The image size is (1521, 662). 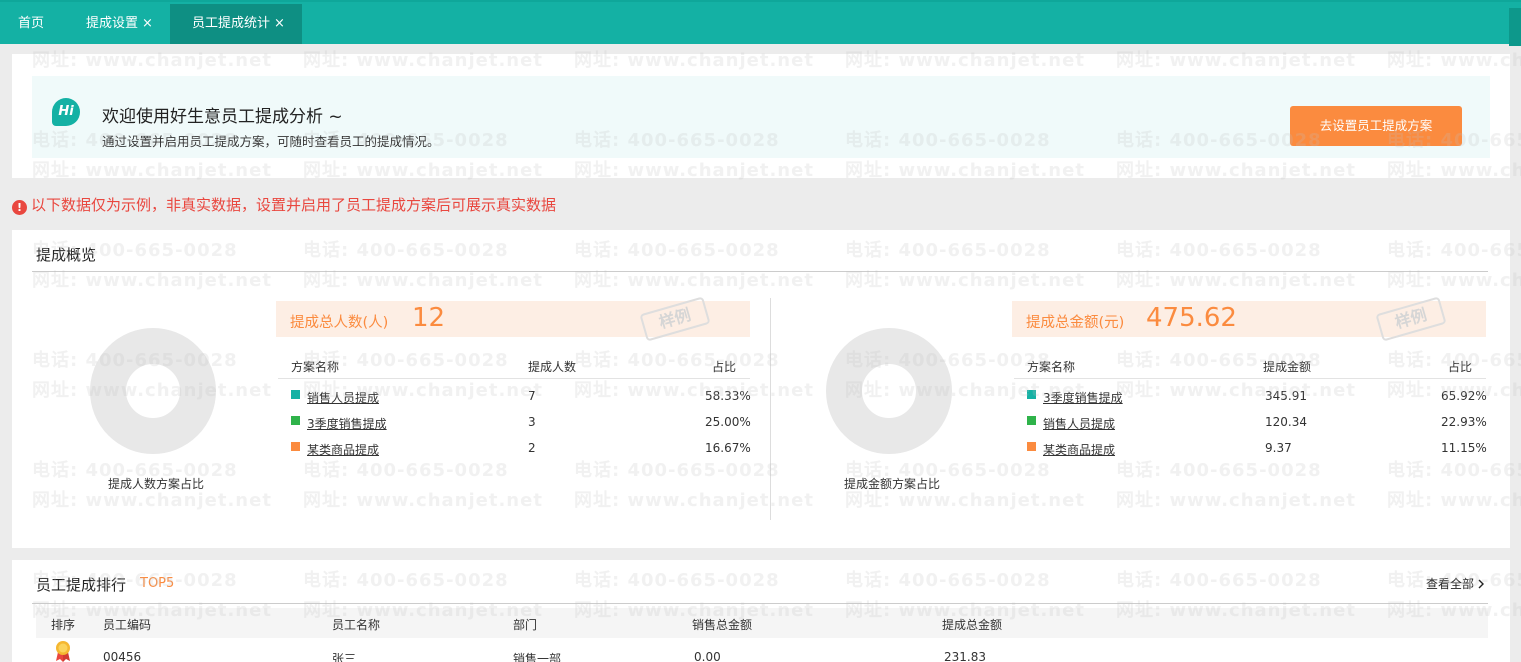 I want to click on people-total-label: 提成总人数(人), so click(x=339, y=323).